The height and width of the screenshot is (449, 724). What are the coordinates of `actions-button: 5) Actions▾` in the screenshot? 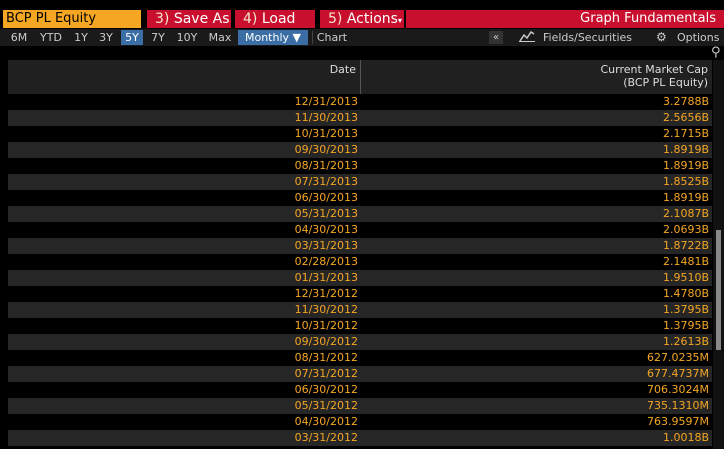 It's located at (362, 19).